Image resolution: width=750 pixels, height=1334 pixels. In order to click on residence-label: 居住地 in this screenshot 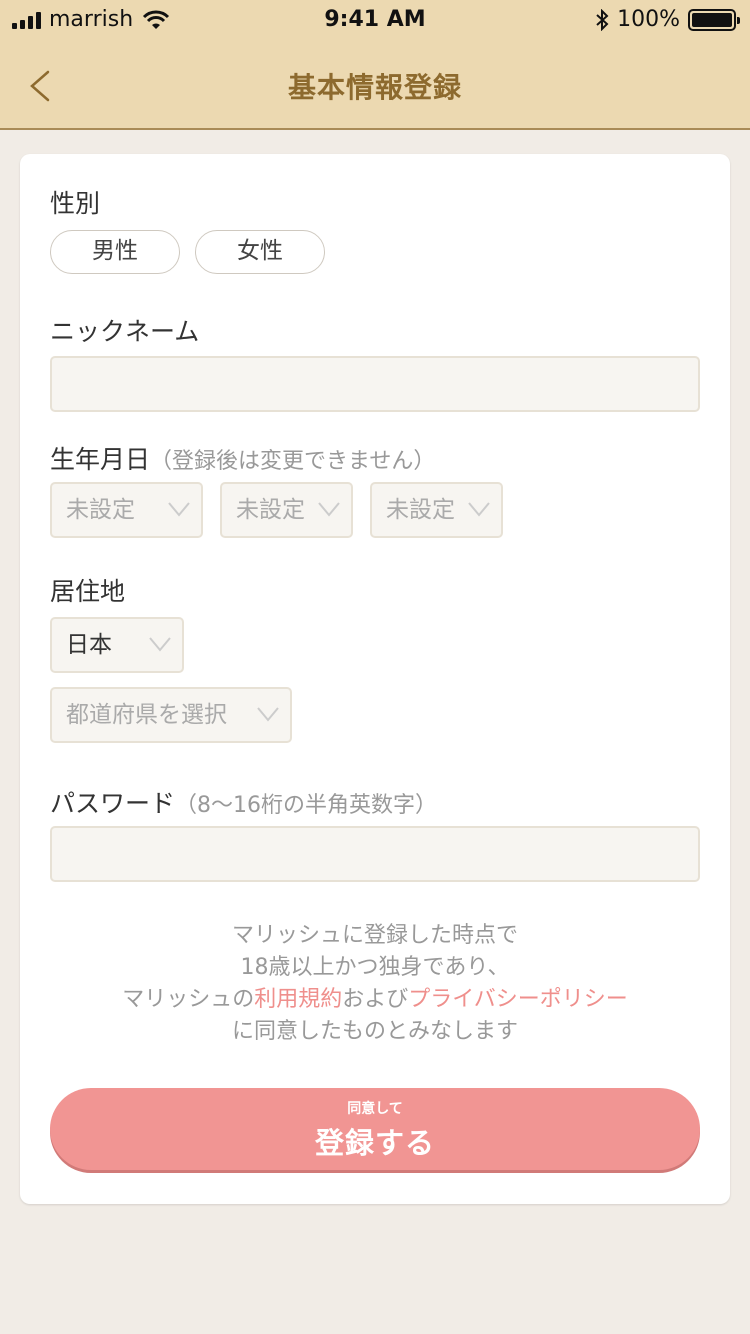, I will do `click(88, 591)`.